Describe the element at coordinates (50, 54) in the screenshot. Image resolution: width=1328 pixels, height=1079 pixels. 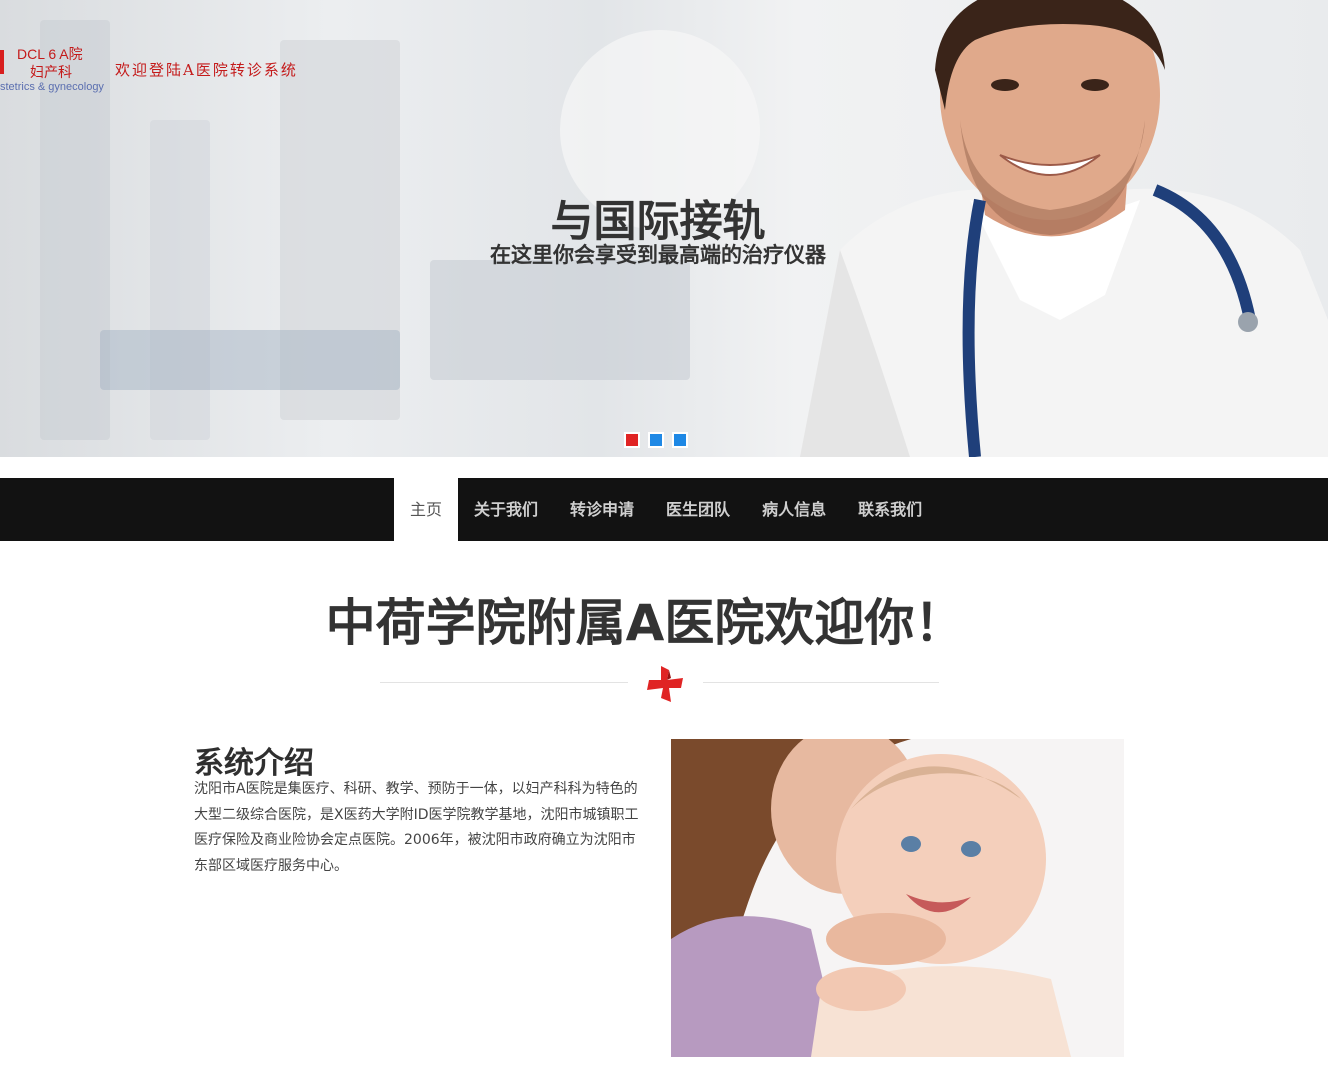
I see `logo-text: DCL 6 A院` at that location.